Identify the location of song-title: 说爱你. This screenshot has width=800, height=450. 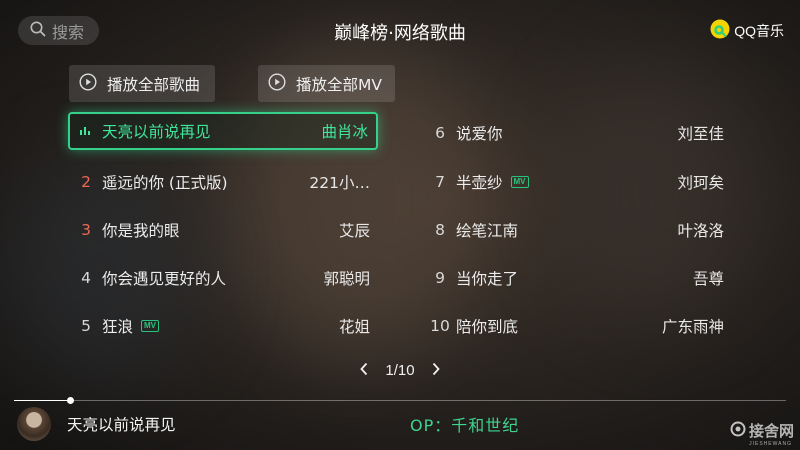
(479, 134).